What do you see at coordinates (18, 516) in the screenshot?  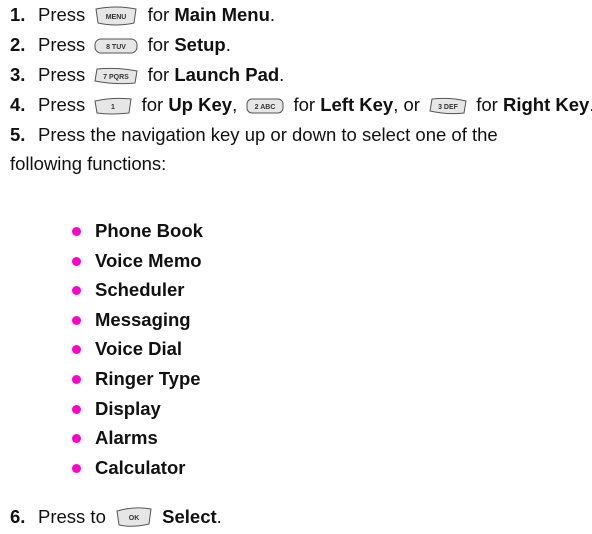 I see `step-number: 6.` at bounding box center [18, 516].